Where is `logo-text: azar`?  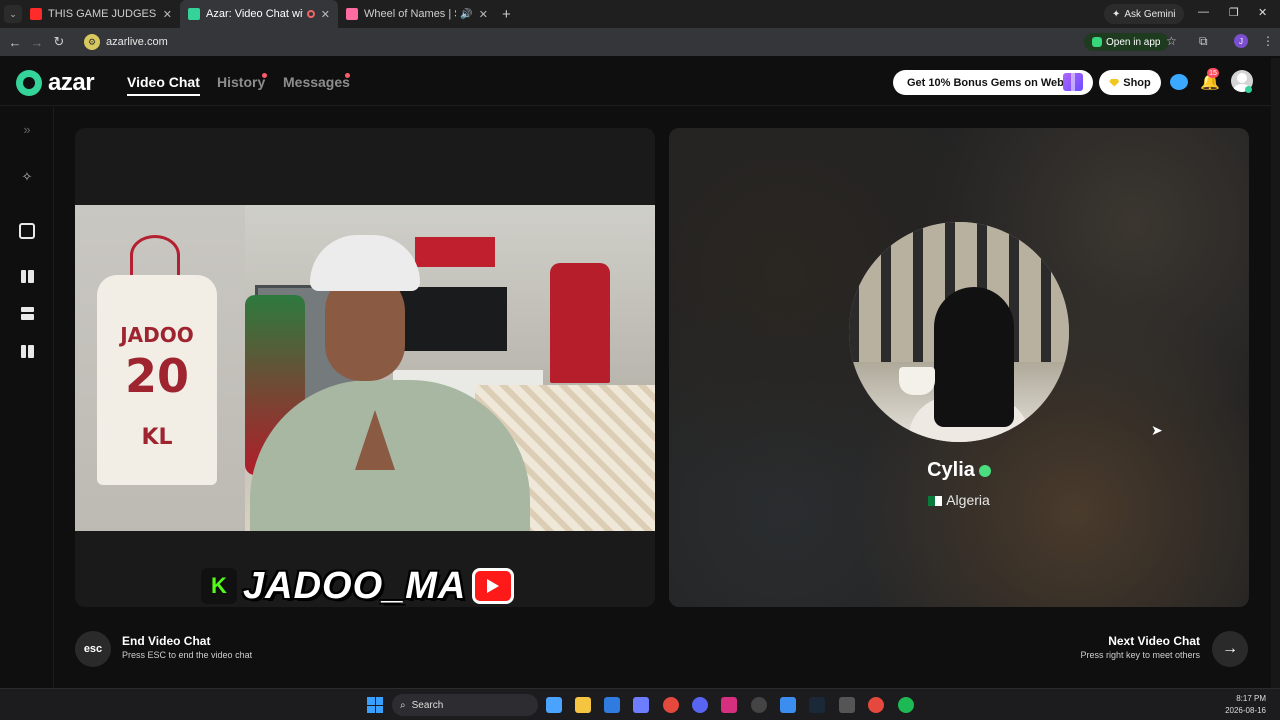 logo-text: azar is located at coordinates (71, 82).